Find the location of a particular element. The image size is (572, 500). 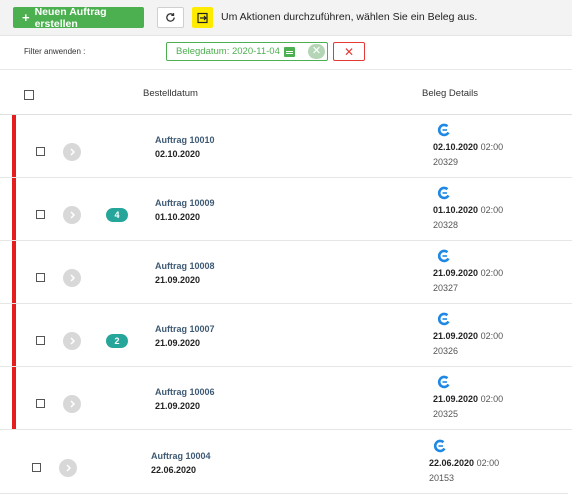

refresh-icon is located at coordinates (170, 17).